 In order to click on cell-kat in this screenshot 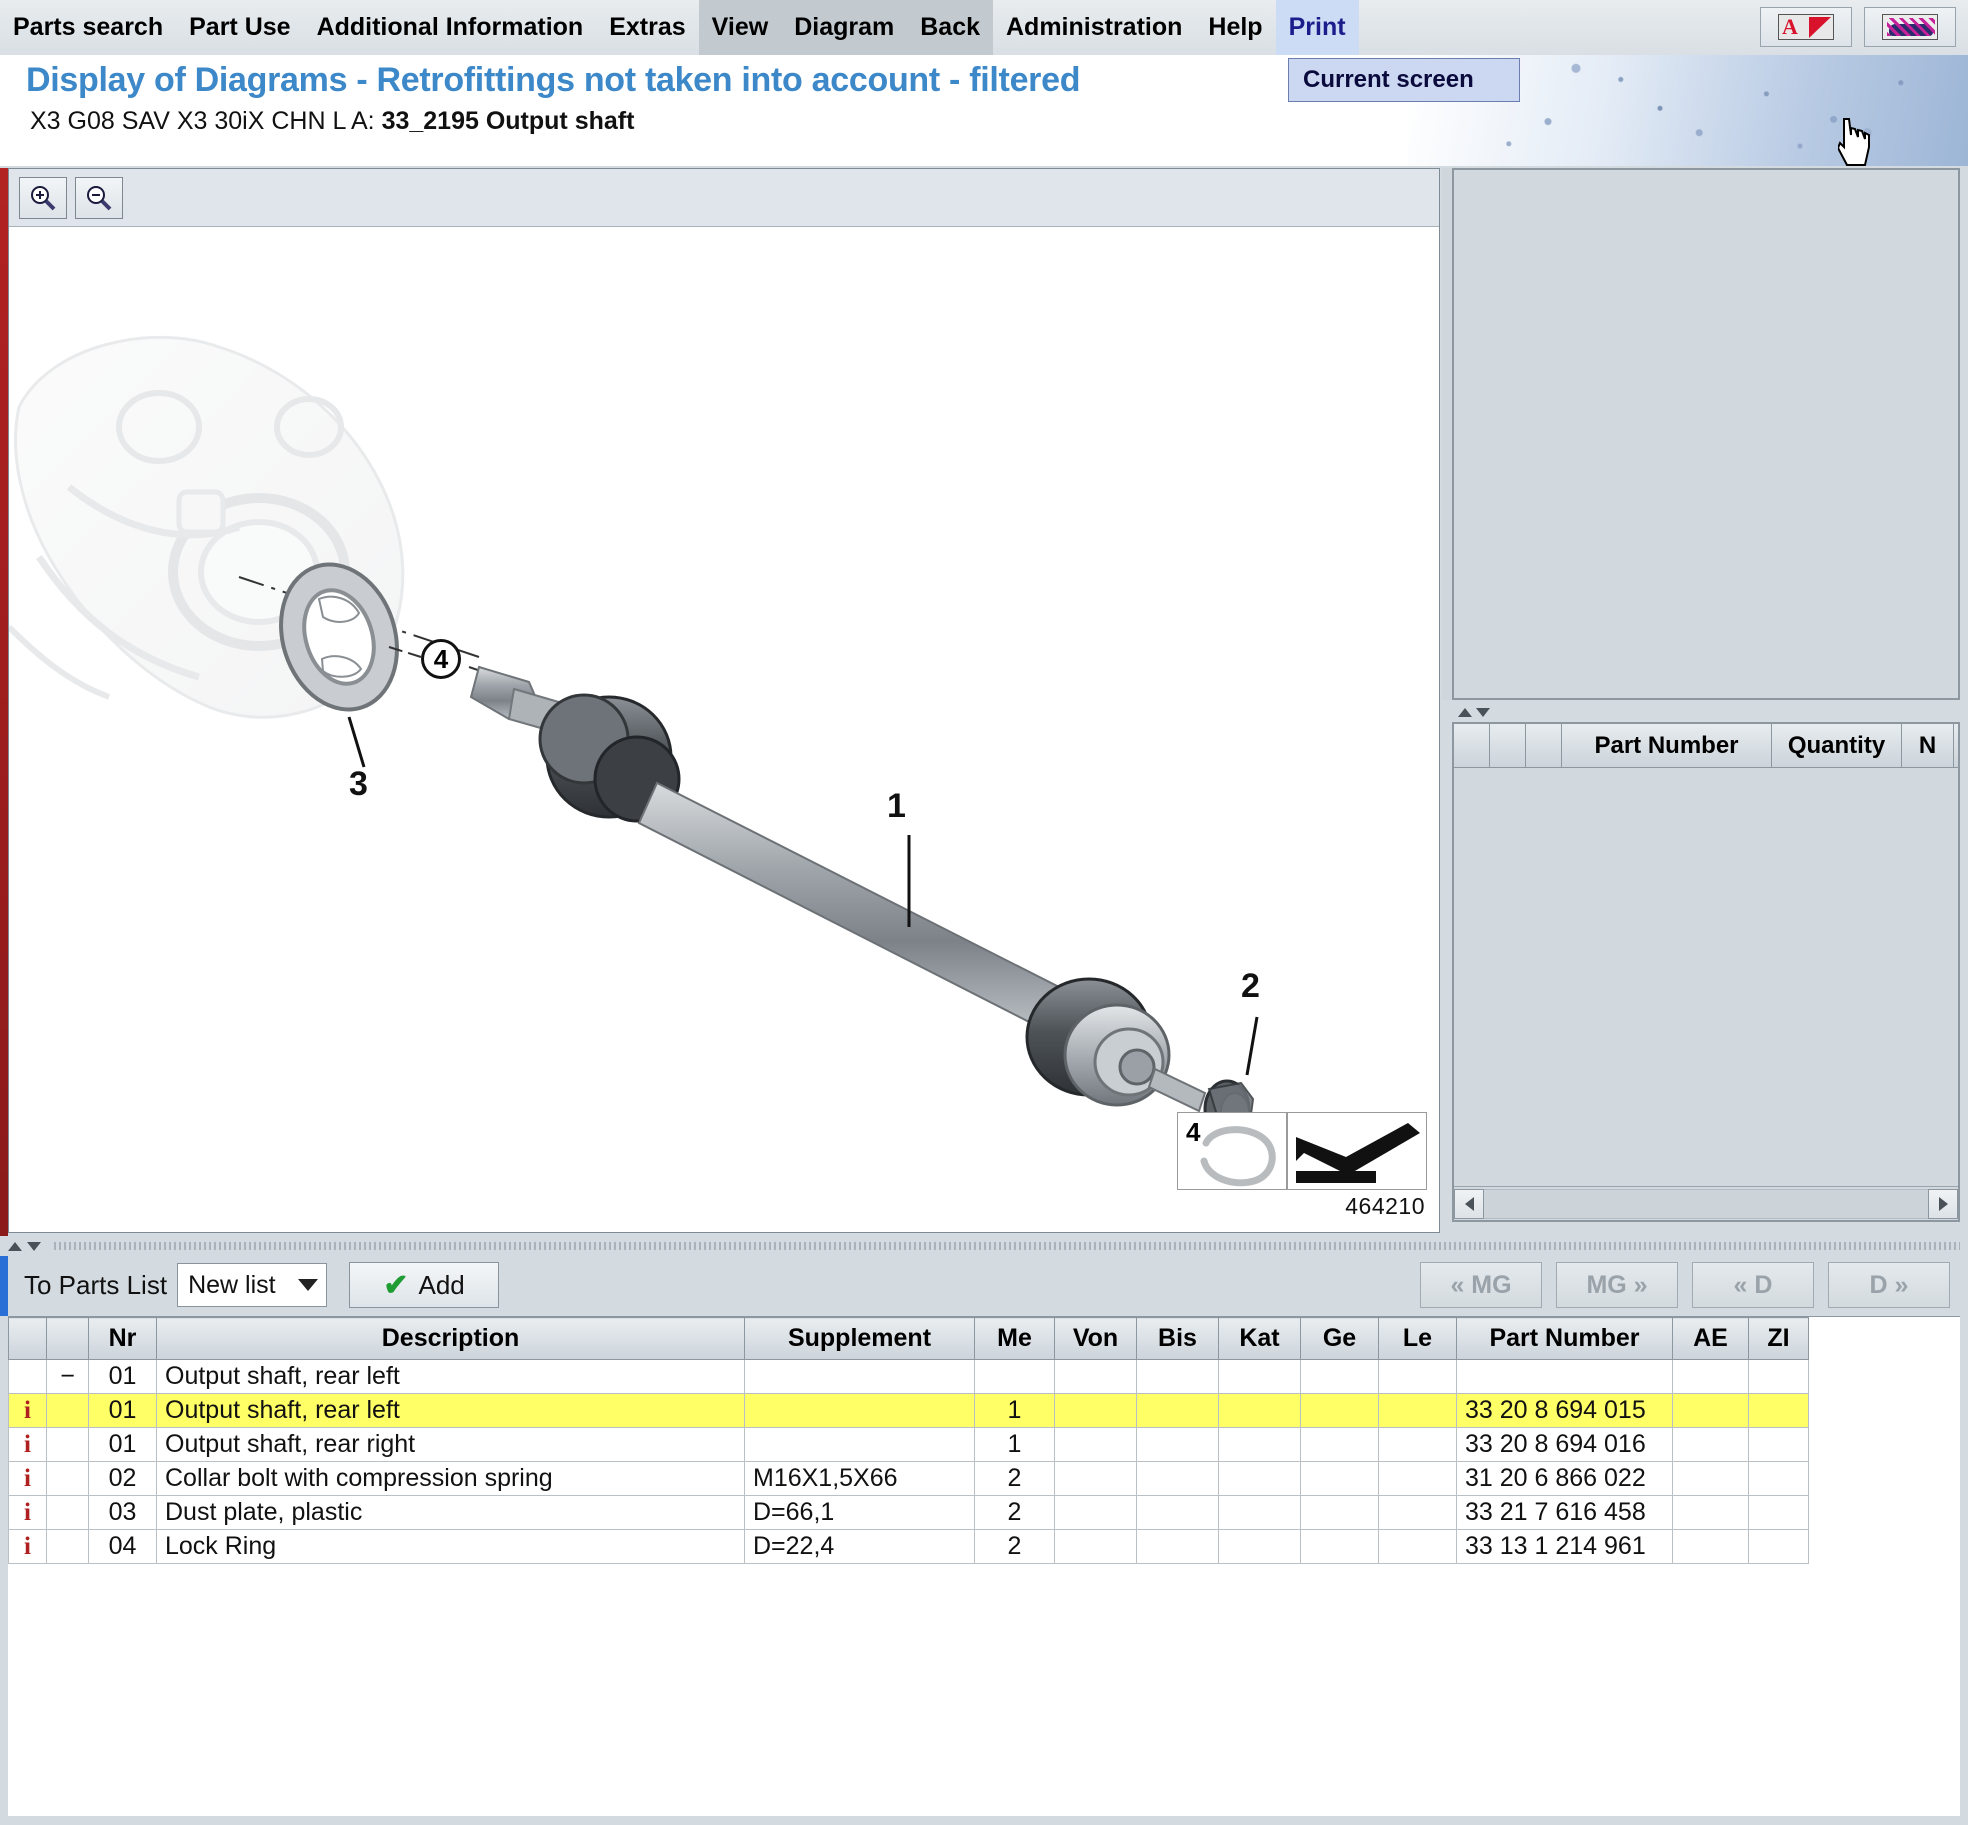, I will do `click(1259, 1512)`.